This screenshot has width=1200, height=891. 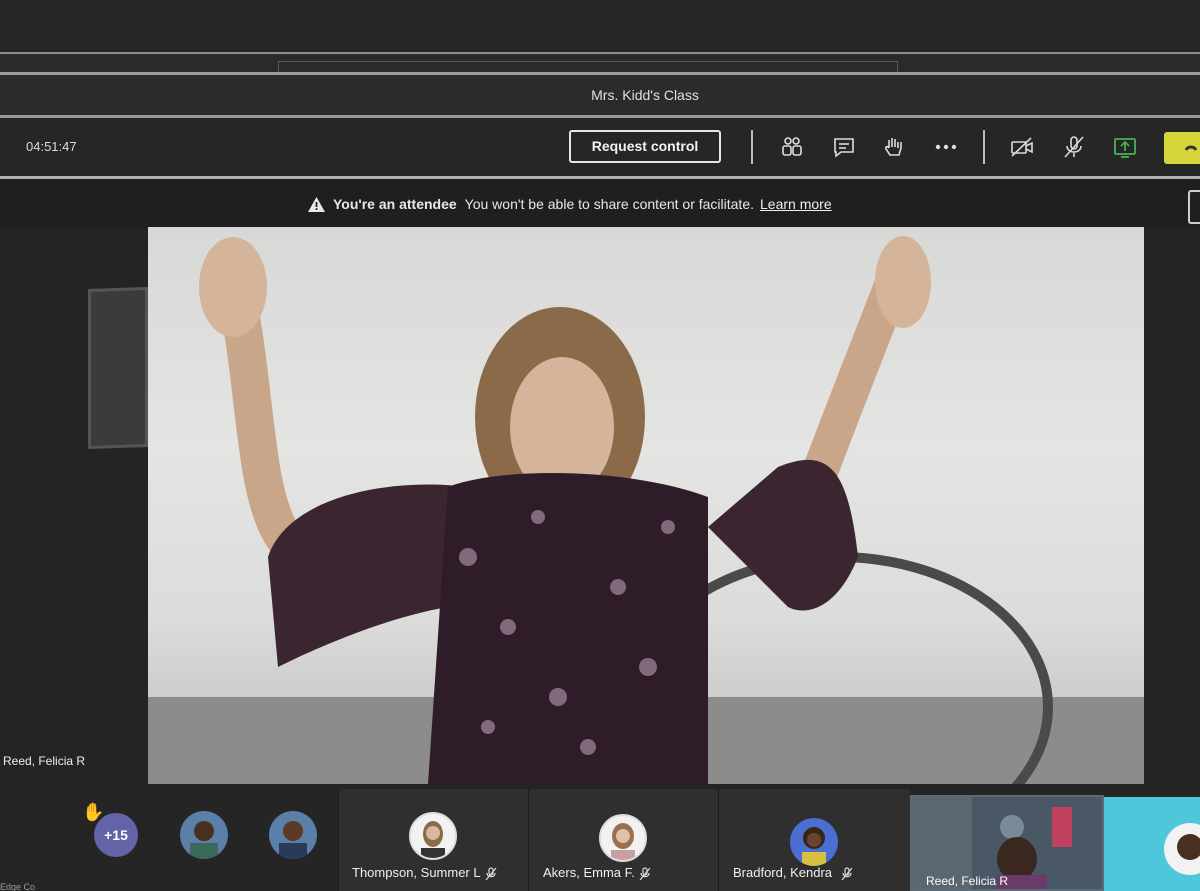 I want to click on window-title: Mrs. Kidd's Class, so click(x=645, y=95).